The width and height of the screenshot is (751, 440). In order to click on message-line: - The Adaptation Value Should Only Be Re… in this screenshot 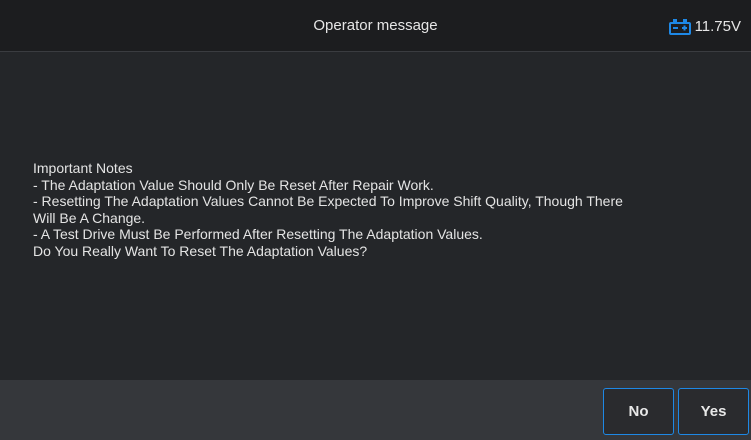, I will do `click(233, 184)`.